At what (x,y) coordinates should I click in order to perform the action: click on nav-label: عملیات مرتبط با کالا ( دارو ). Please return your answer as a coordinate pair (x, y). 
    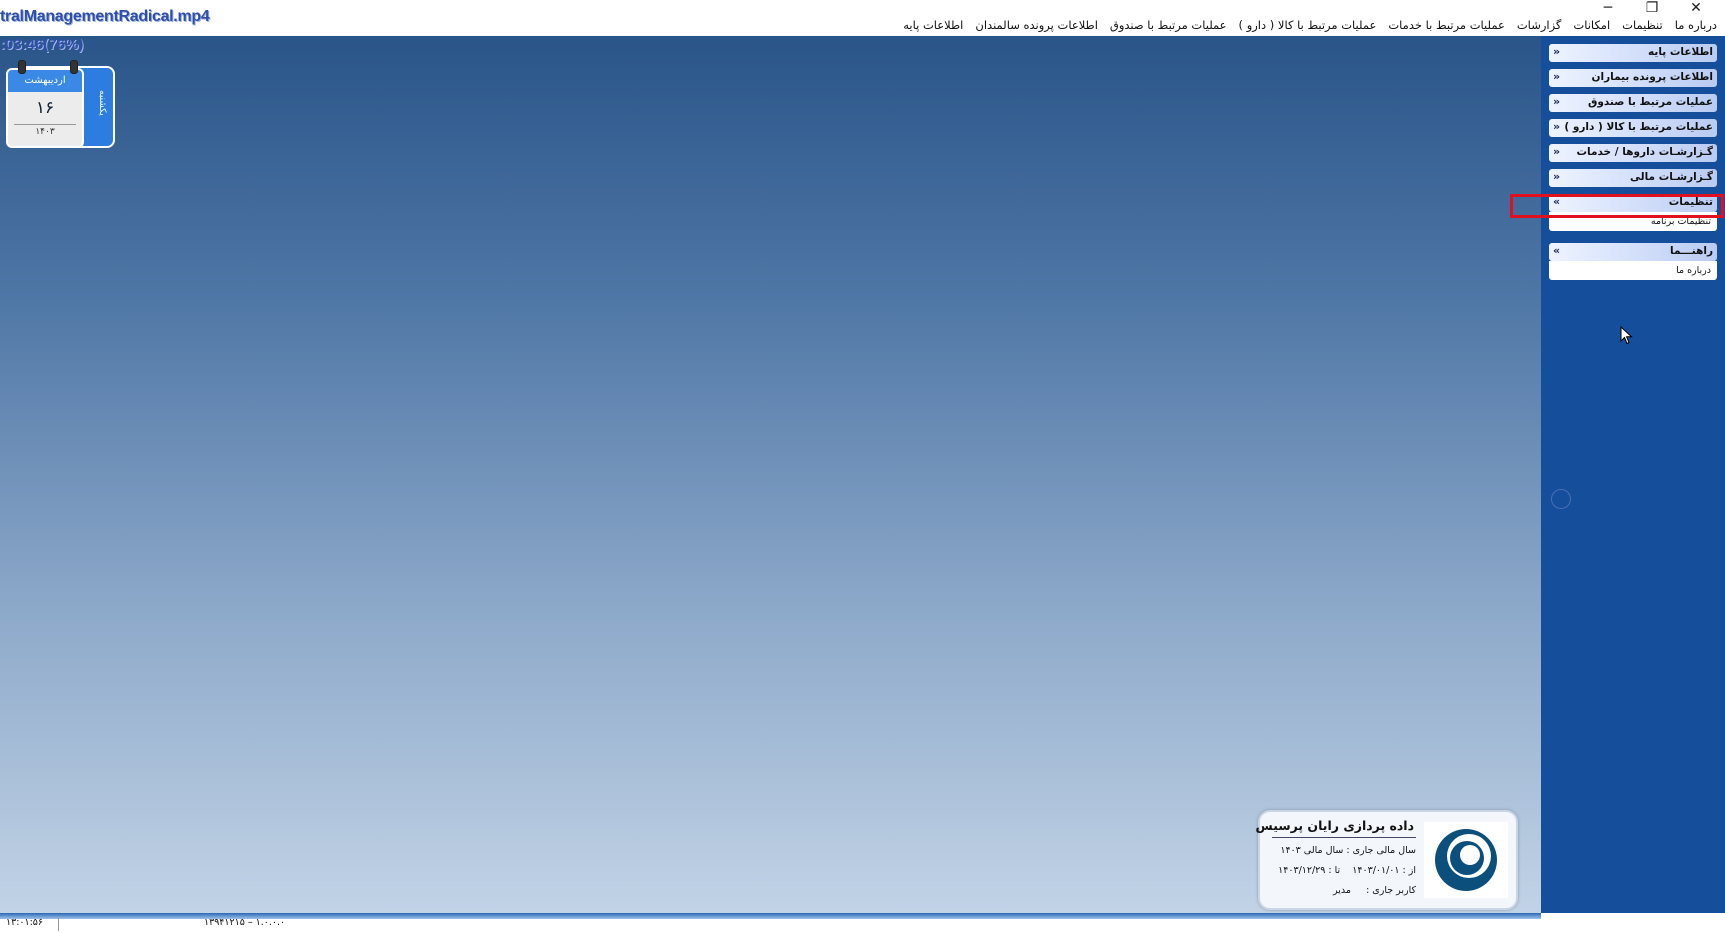
    Looking at the image, I should click on (1638, 127).